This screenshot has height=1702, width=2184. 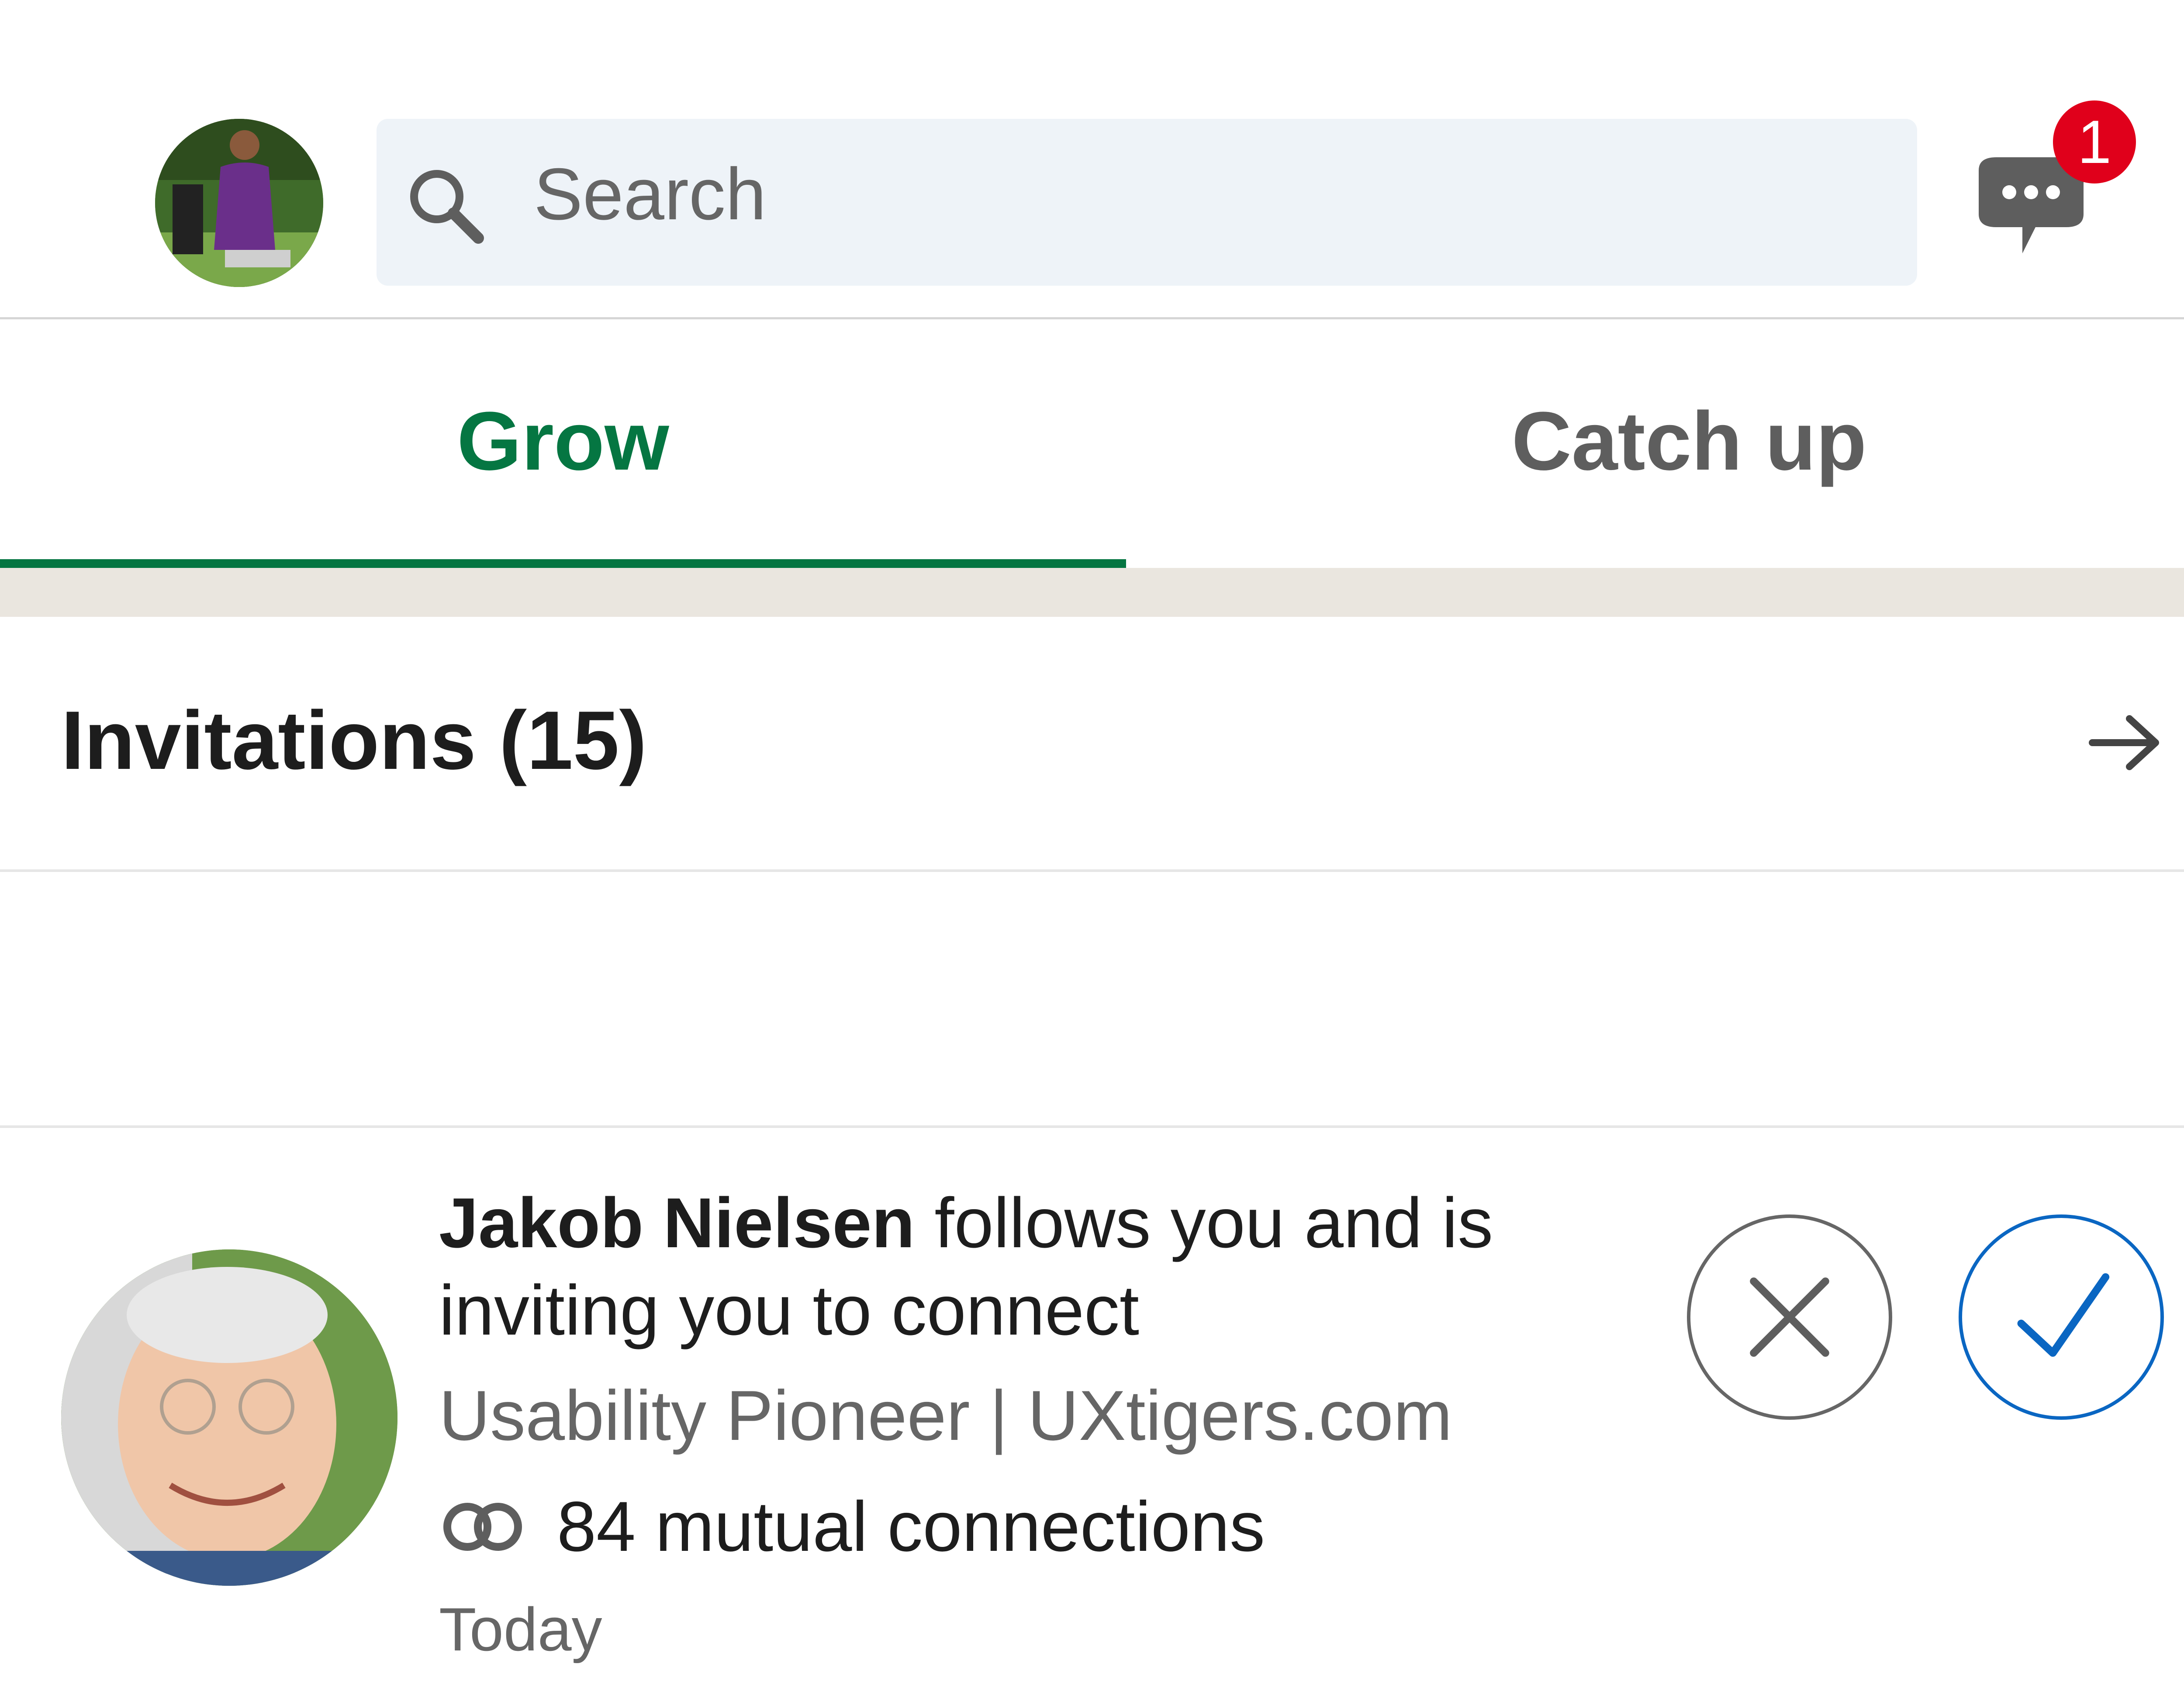 What do you see at coordinates (911, 1526) in the screenshot?
I see `mutual-connections-text: 84 mutual connections` at bounding box center [911, 1526].